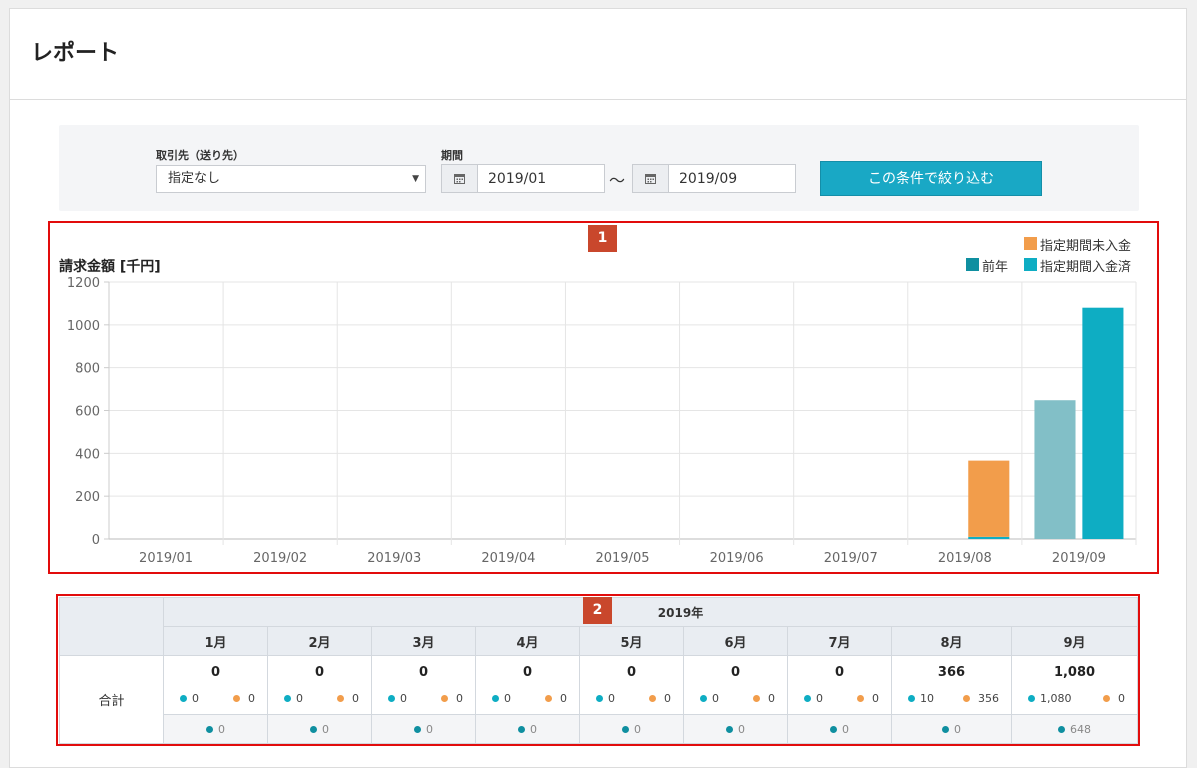  What do you see at coordinates (597, 610) in the screenshot?
I see `annotation-marker-2: 2` at bounding box center [597, 610].